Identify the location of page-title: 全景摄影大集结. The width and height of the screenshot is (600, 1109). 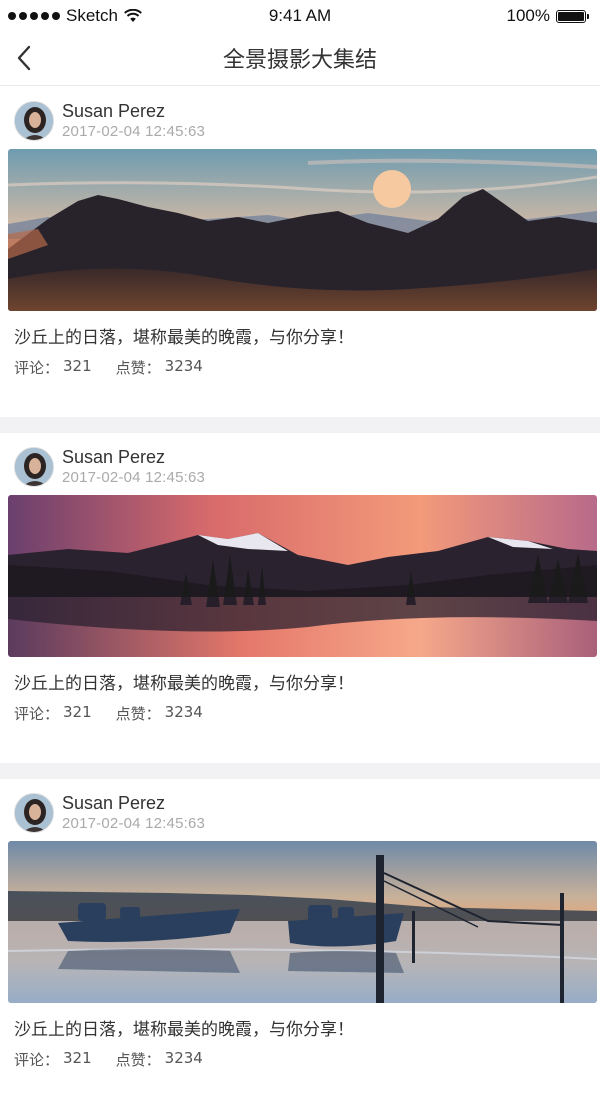
(299, 60).